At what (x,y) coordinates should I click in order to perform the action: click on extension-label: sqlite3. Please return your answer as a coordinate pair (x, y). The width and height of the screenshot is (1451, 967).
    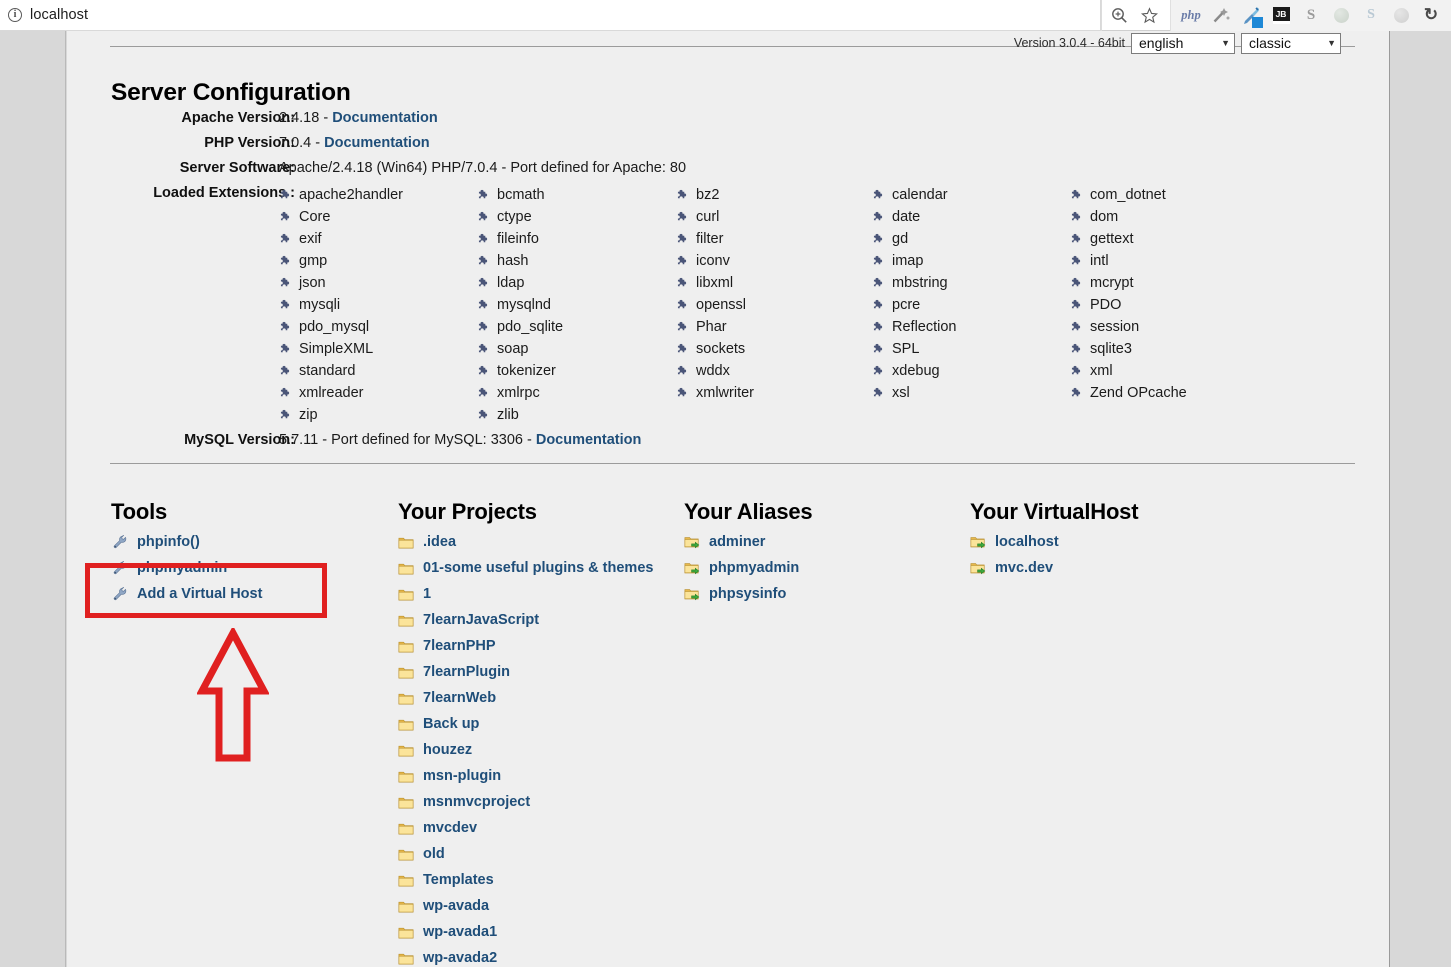
    Looking at the image, I should click on (1111, 349).